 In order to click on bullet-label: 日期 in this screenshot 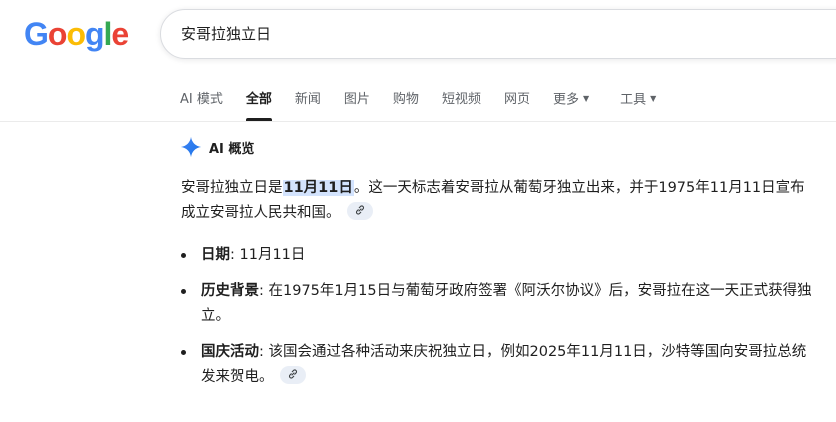, I will do `click(215, 255)`.